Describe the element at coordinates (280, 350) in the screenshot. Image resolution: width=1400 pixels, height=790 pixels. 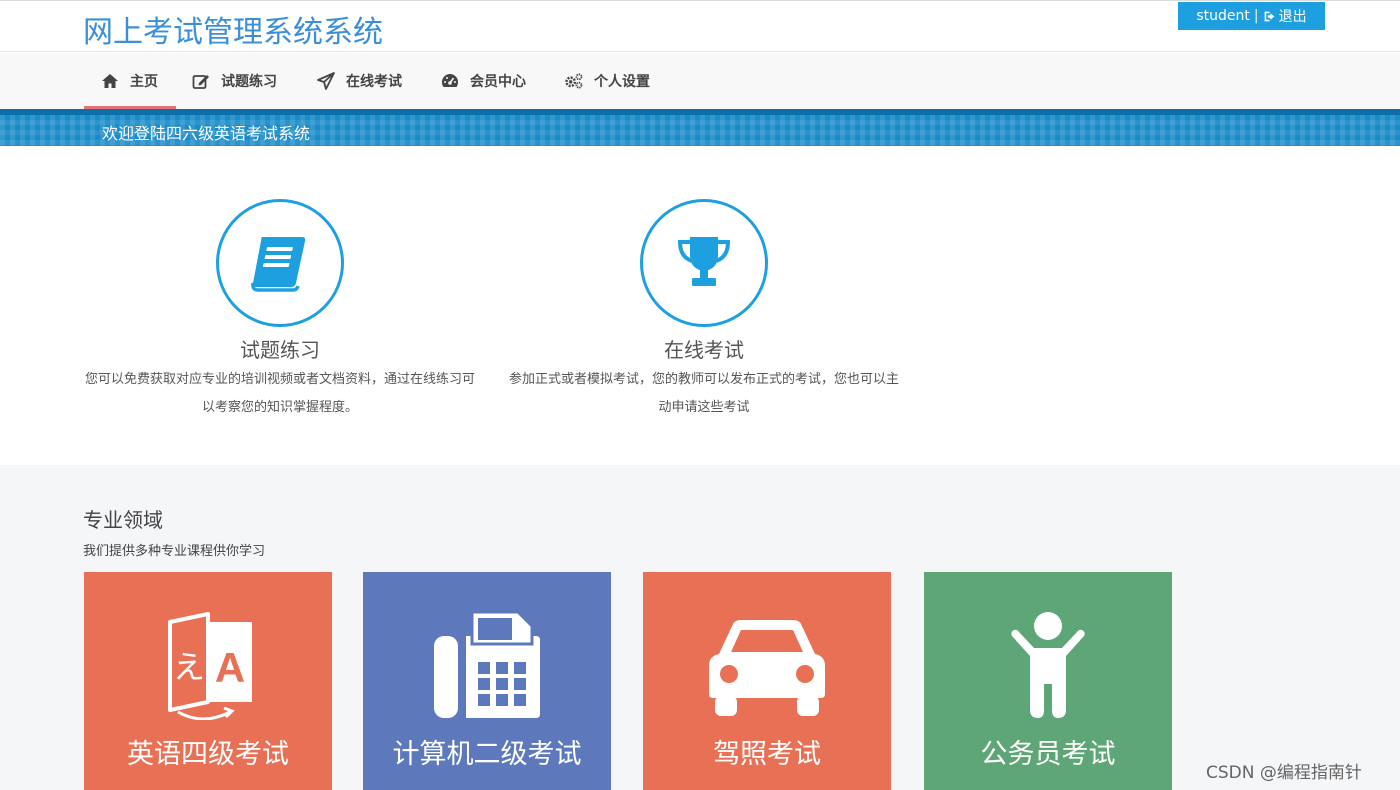
I see `practice-feature-title: 试题练习` at that location.